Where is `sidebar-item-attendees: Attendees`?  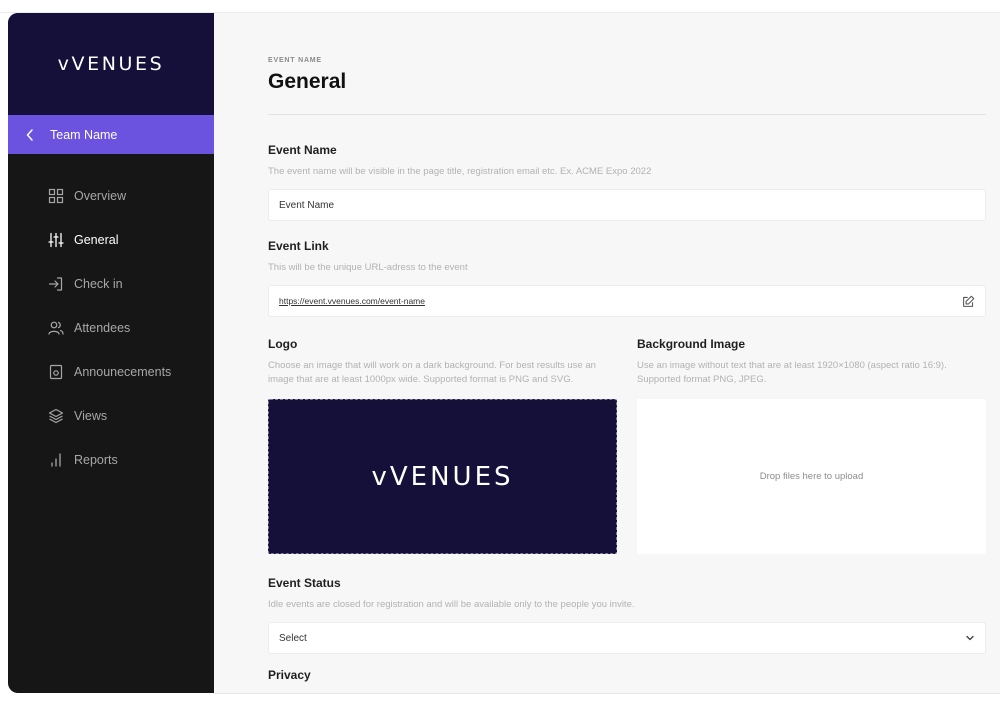
sidebar-item-attendees: Attendees is located at coordinates (111, 328).